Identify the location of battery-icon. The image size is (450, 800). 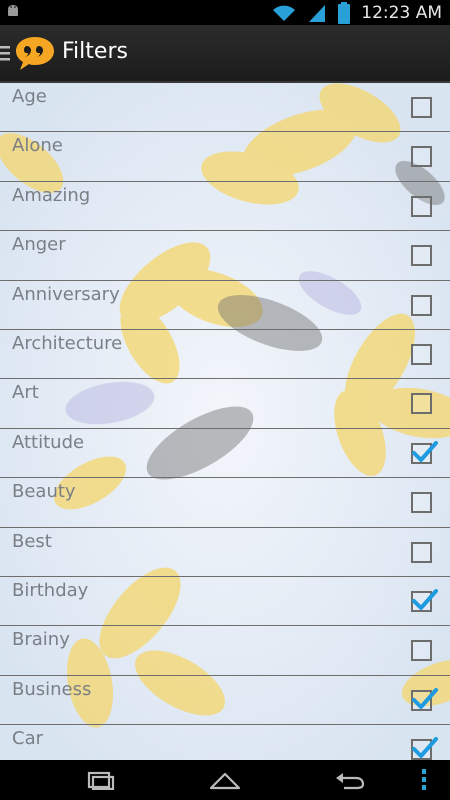
(344, 13).